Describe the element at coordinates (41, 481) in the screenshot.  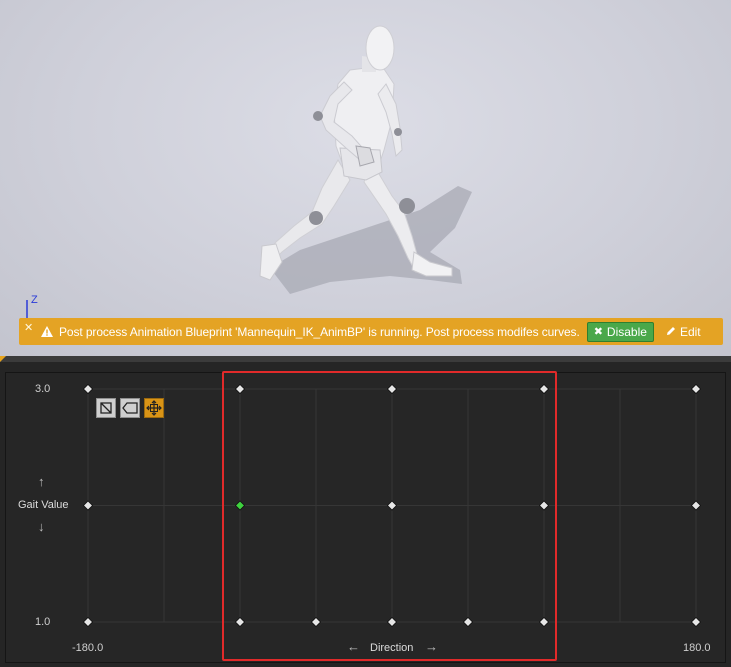
I see `up-arrow-icon: ↑` at that location.